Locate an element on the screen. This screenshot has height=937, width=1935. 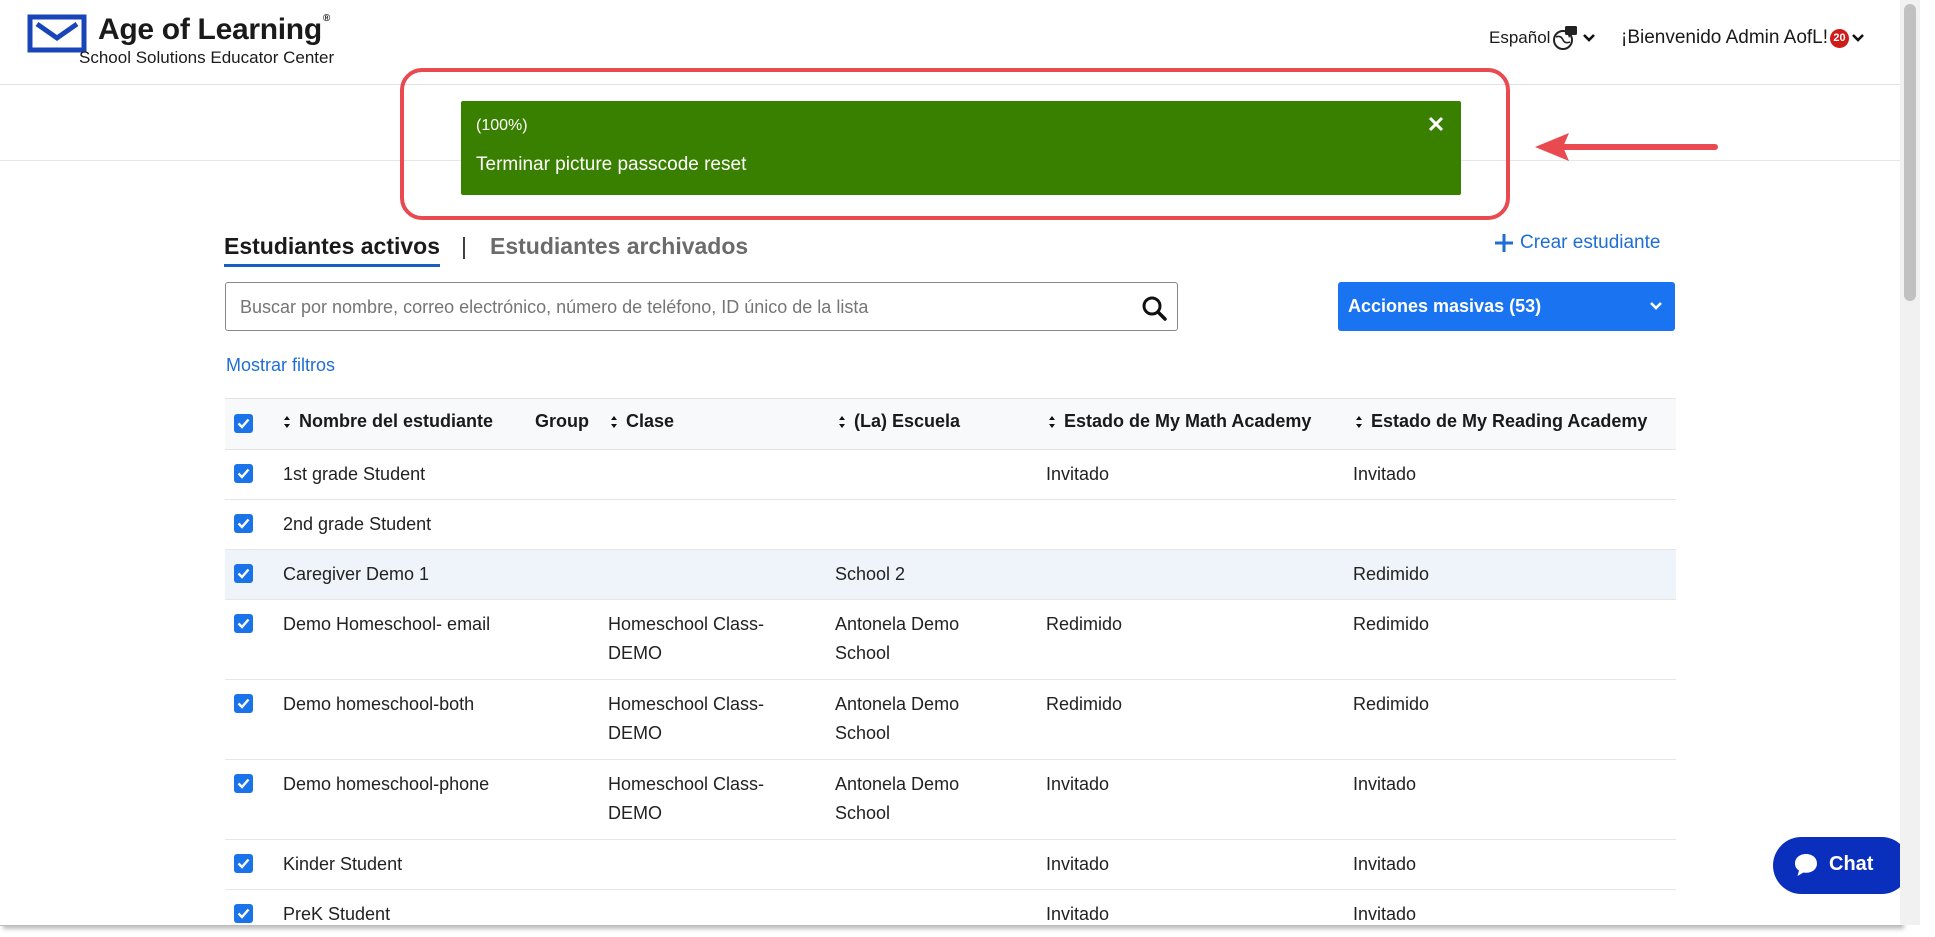
brand-title: Age of Learning® is located at coordinates (214, 30).